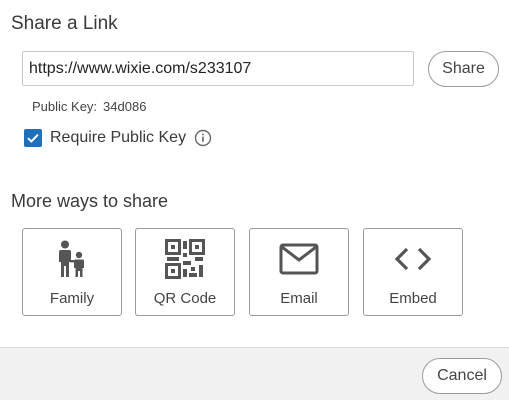 The height and width of the screenshot is (400, 509). Describe the element at coordinates (299, 259) in the screenshot. I see `email-icon` at that location.